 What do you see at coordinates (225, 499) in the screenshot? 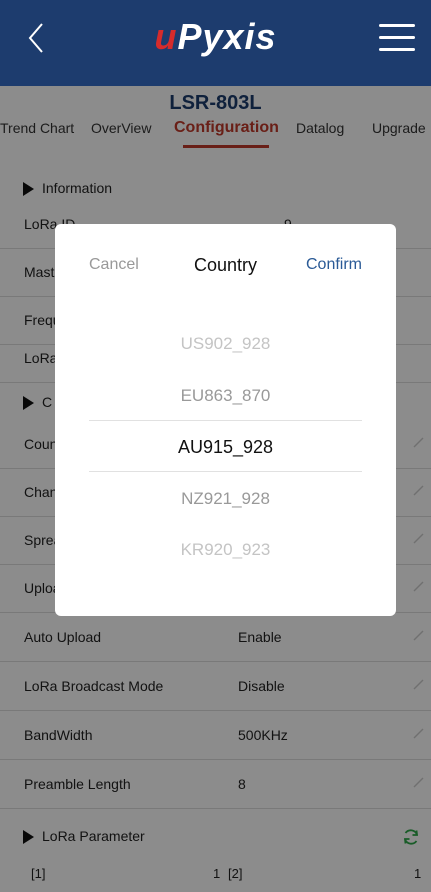
I see `picker-option: NZ921_928` at bounding box center [225, 499].